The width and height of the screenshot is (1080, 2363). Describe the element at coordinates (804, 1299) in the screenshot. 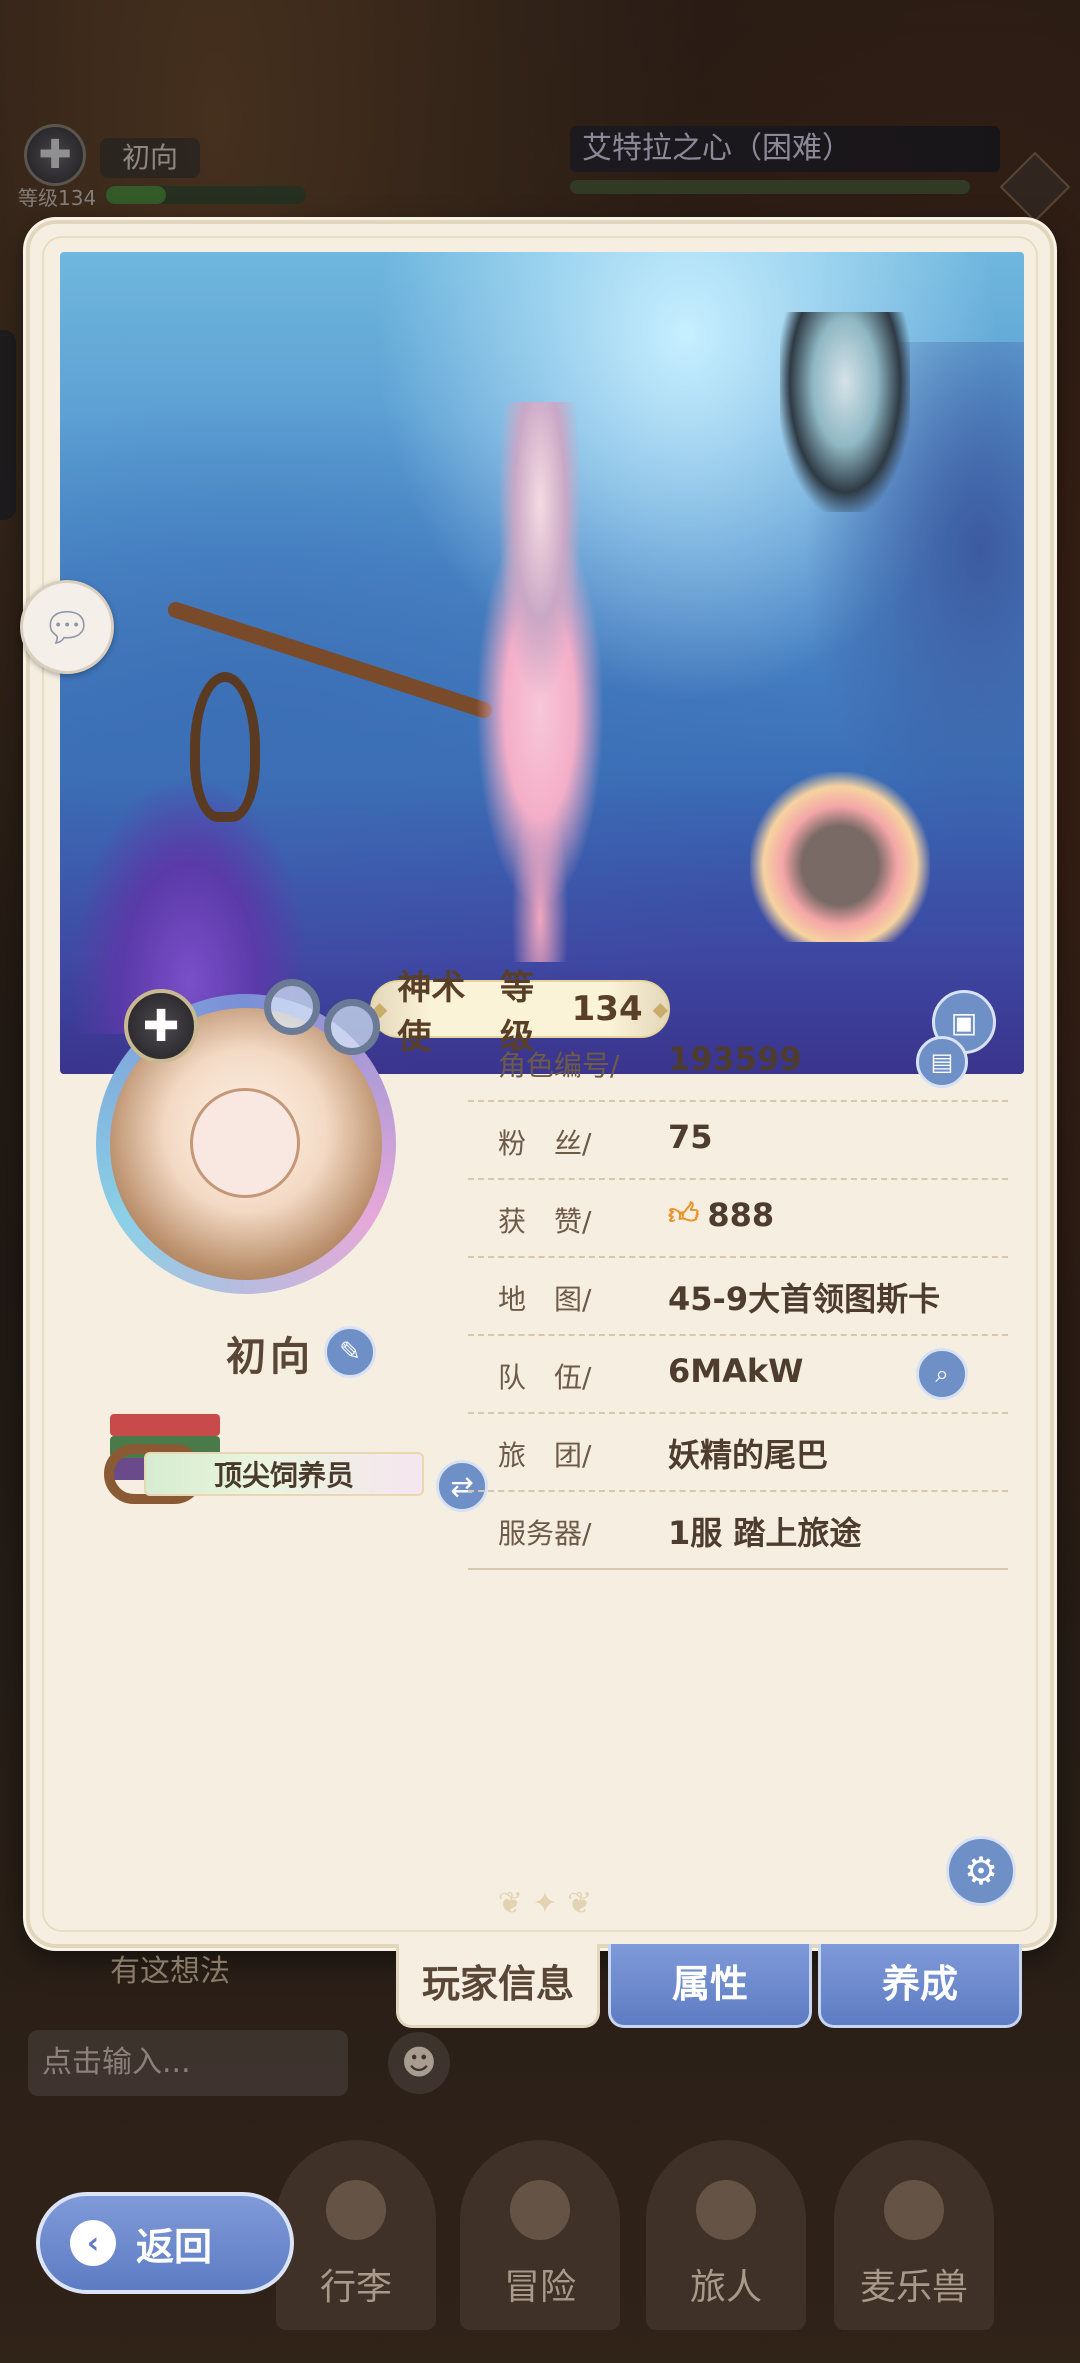

I see `info-value-map: 45-9大首领图斯卡` at that location.